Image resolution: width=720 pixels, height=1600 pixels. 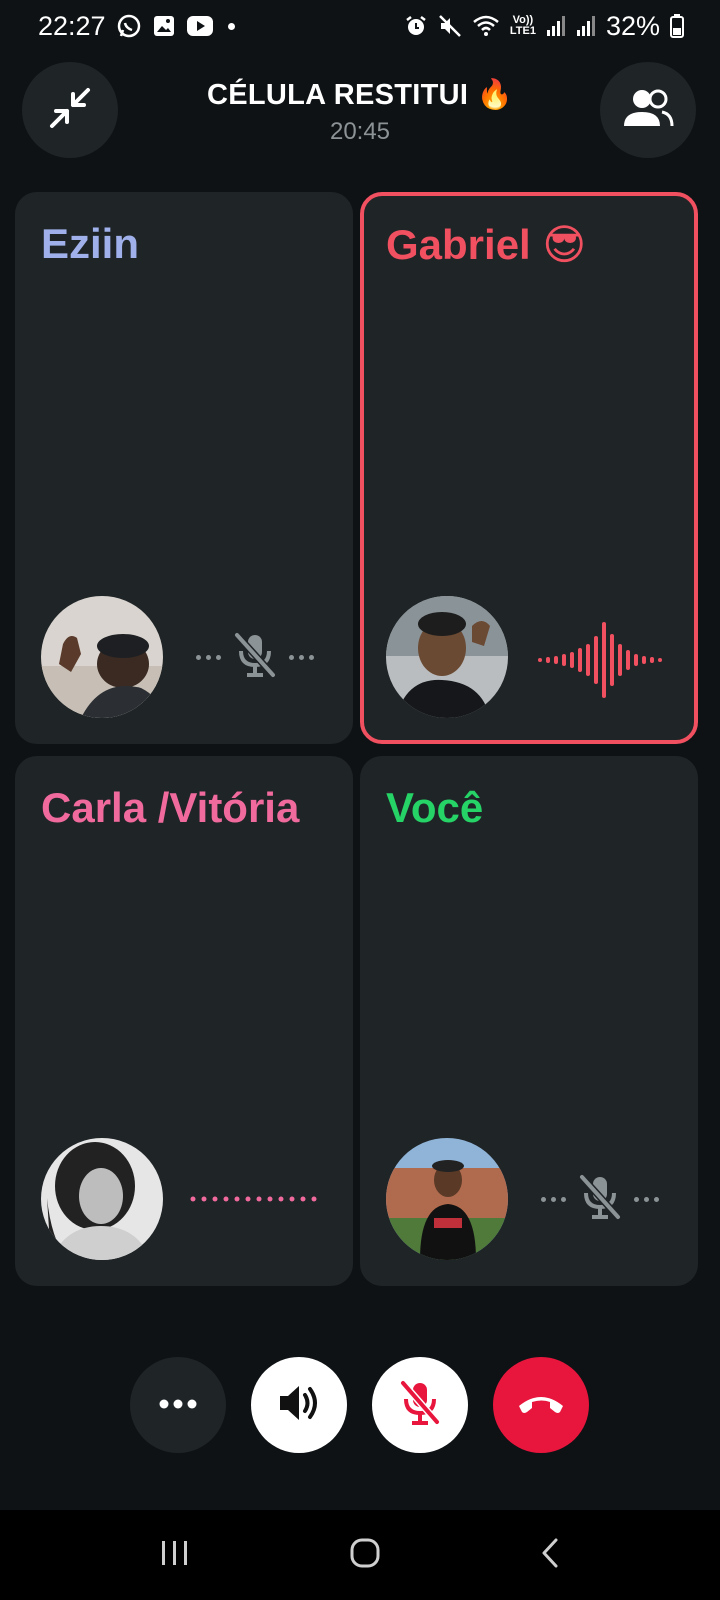 What do you see at coordinates (164, 26) in the screenshot?
I see `gallery-icon` at bounding box center [164, 26].